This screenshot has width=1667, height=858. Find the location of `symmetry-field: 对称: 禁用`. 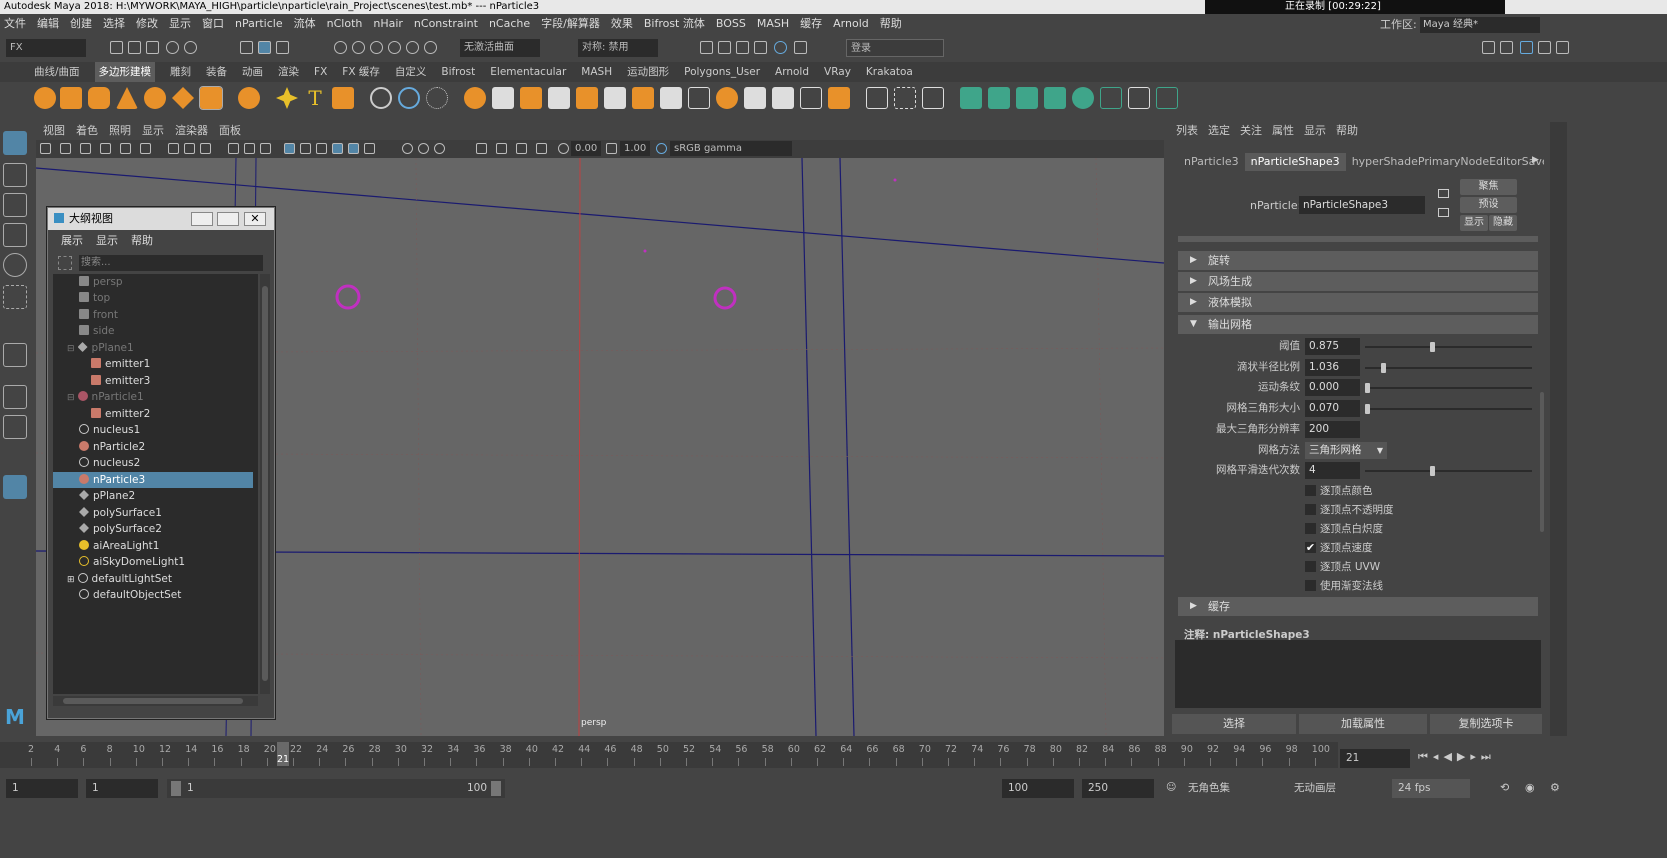

symmetry-field: 对称: 禁用 is located at coordinates (618, 48).